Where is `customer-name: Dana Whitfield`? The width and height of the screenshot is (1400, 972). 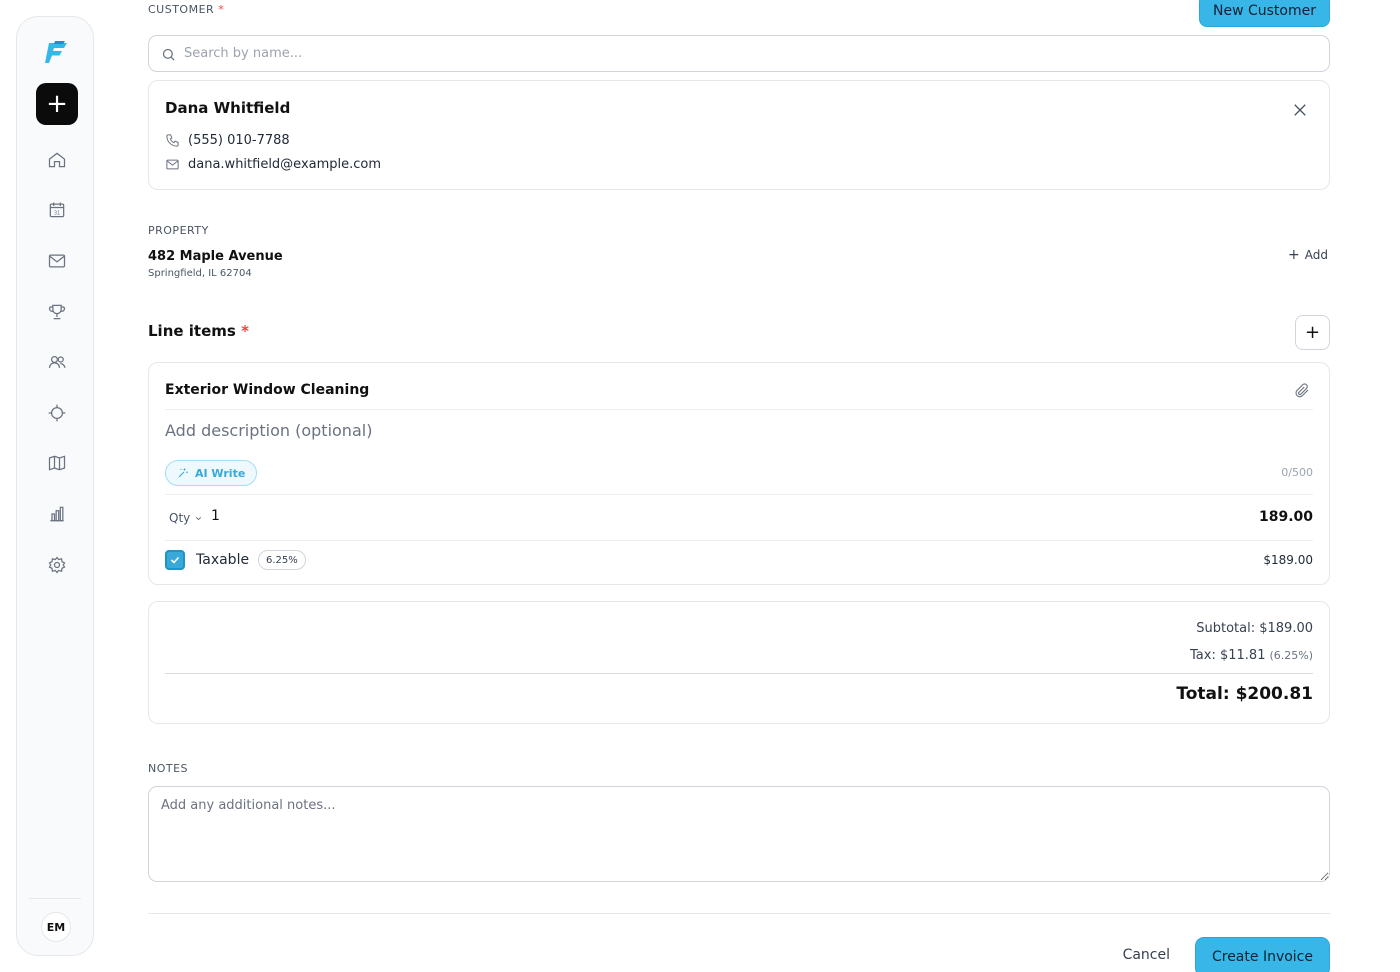
customer-name: Dana Whitfield is located at coordinates (228, 108).